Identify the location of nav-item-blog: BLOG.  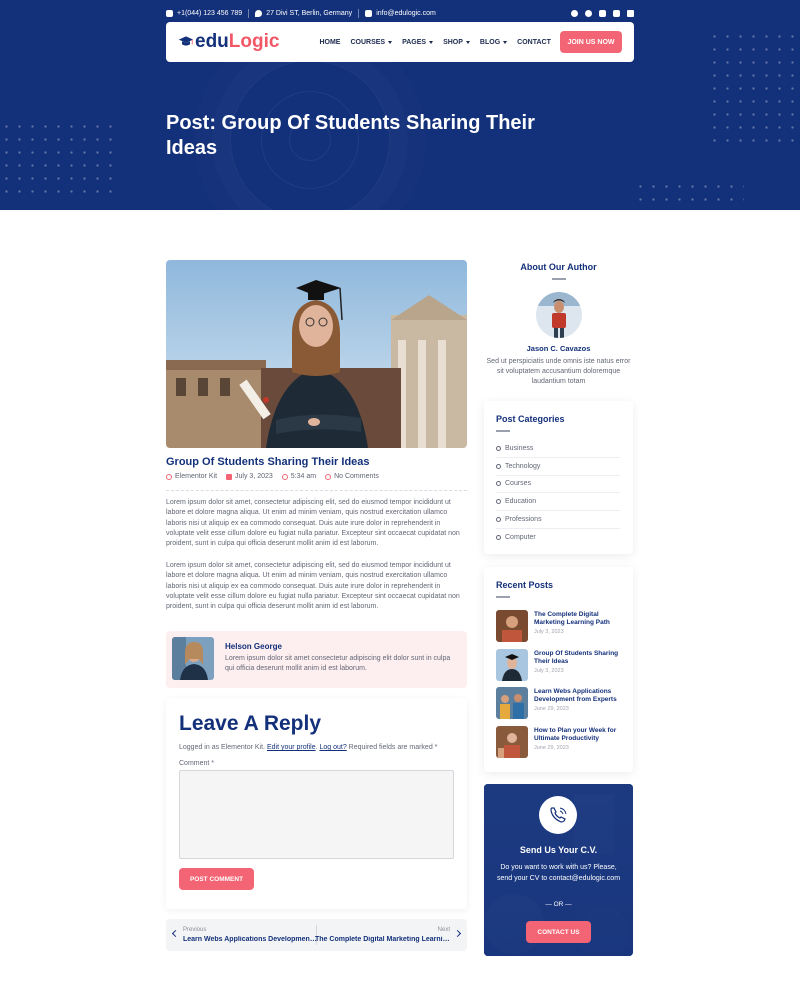
(494, 42).